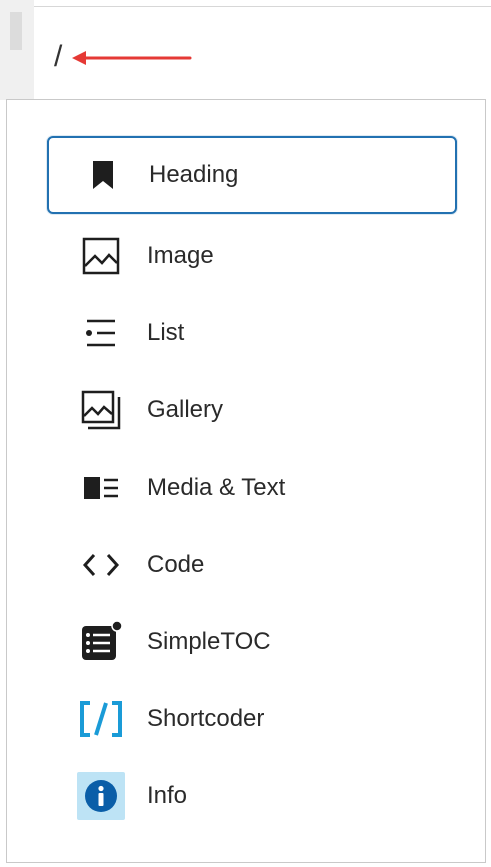 The image size is (491, 867). I want to click on info-icon-background, so click(101, 796).